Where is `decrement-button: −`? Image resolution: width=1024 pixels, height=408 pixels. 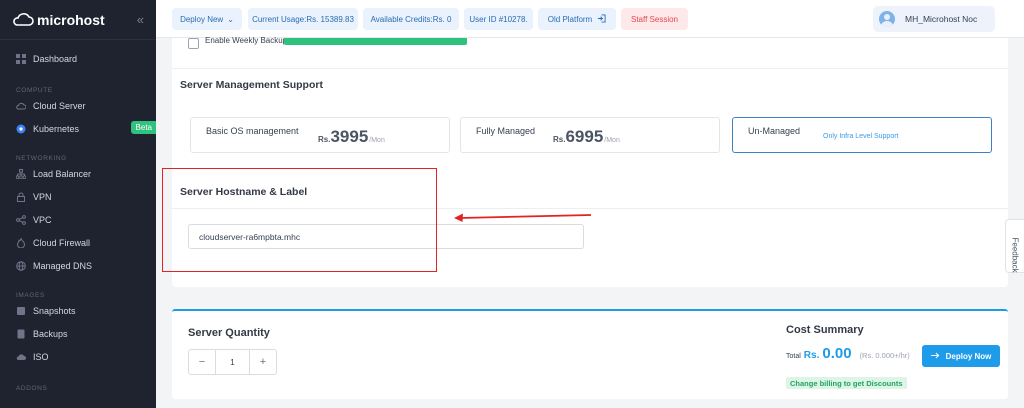
decrement-button: − is located at coordinates (202, 362).